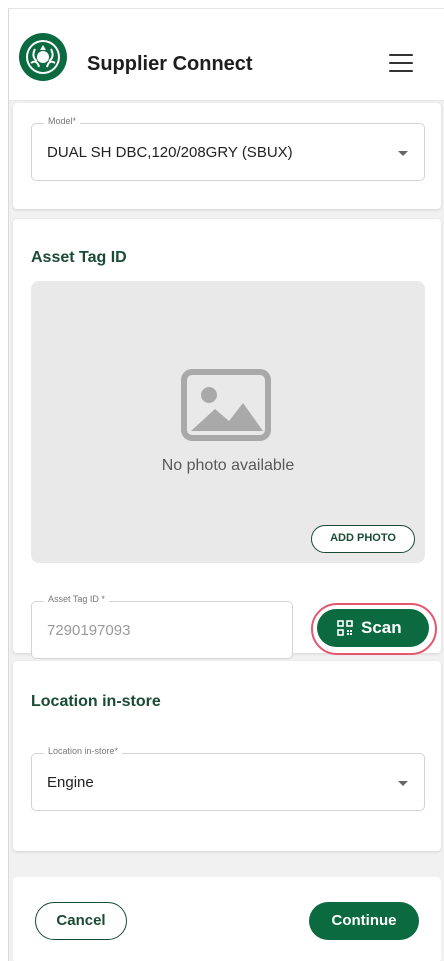  I want to click on no-photo-text: No photo available, so click(228, 465).